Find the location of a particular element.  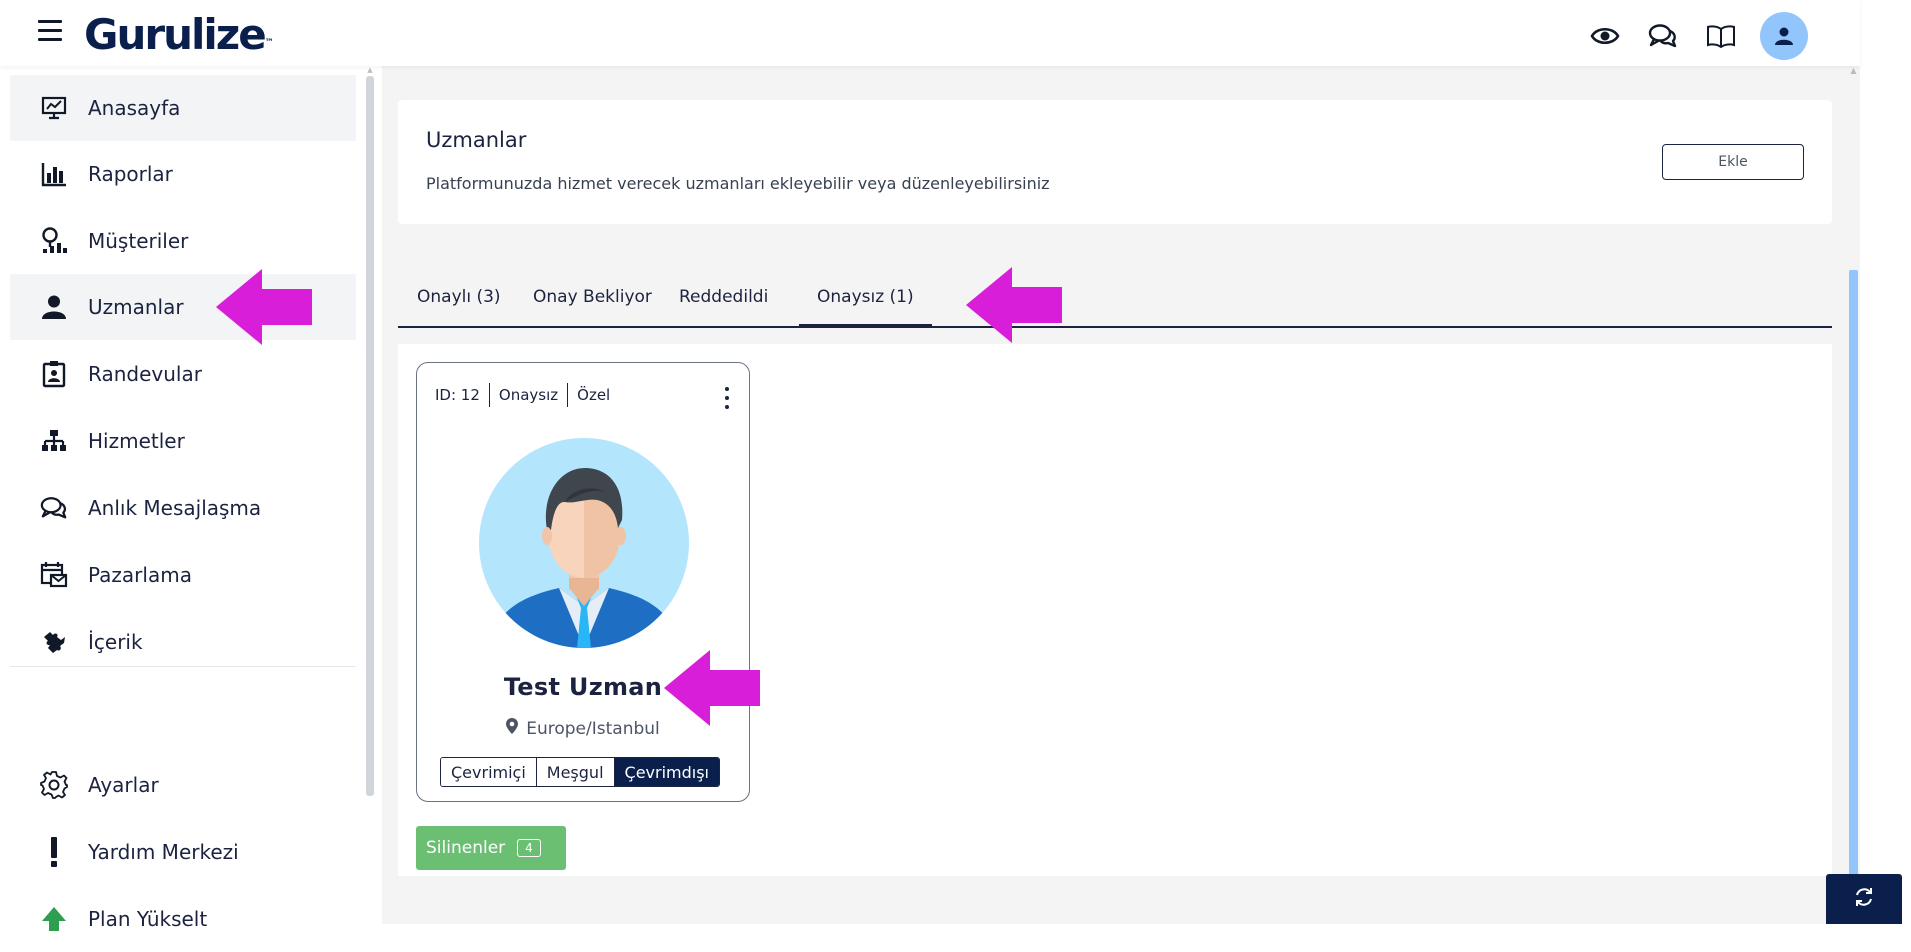

status-busy-button: Meşgul is located at coordinates (575, 772).